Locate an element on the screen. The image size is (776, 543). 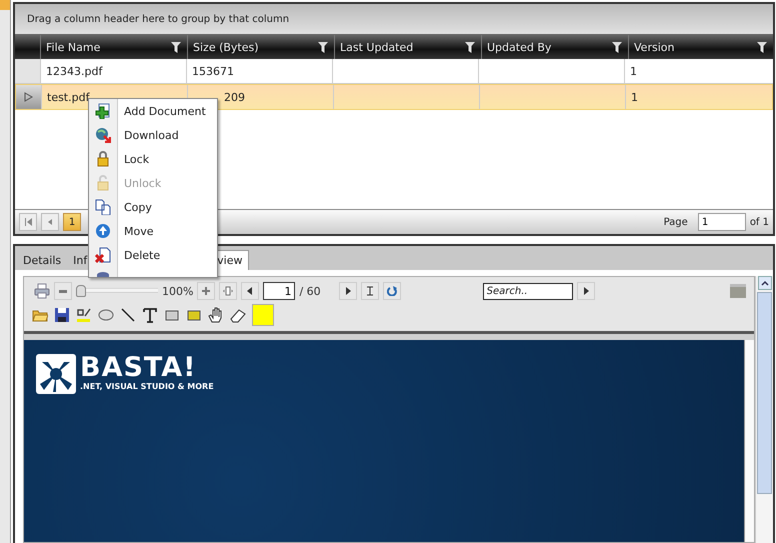
menu-item: Copy is located at coordinates (153, 207).